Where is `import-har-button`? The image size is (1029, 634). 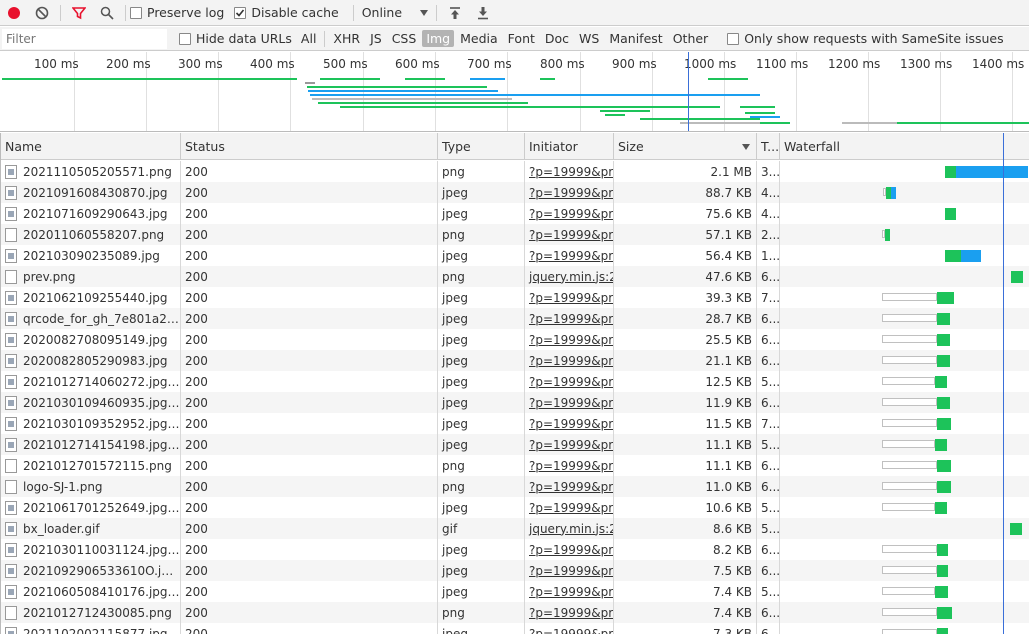
import-har-button is located at coordinates (455, 13).